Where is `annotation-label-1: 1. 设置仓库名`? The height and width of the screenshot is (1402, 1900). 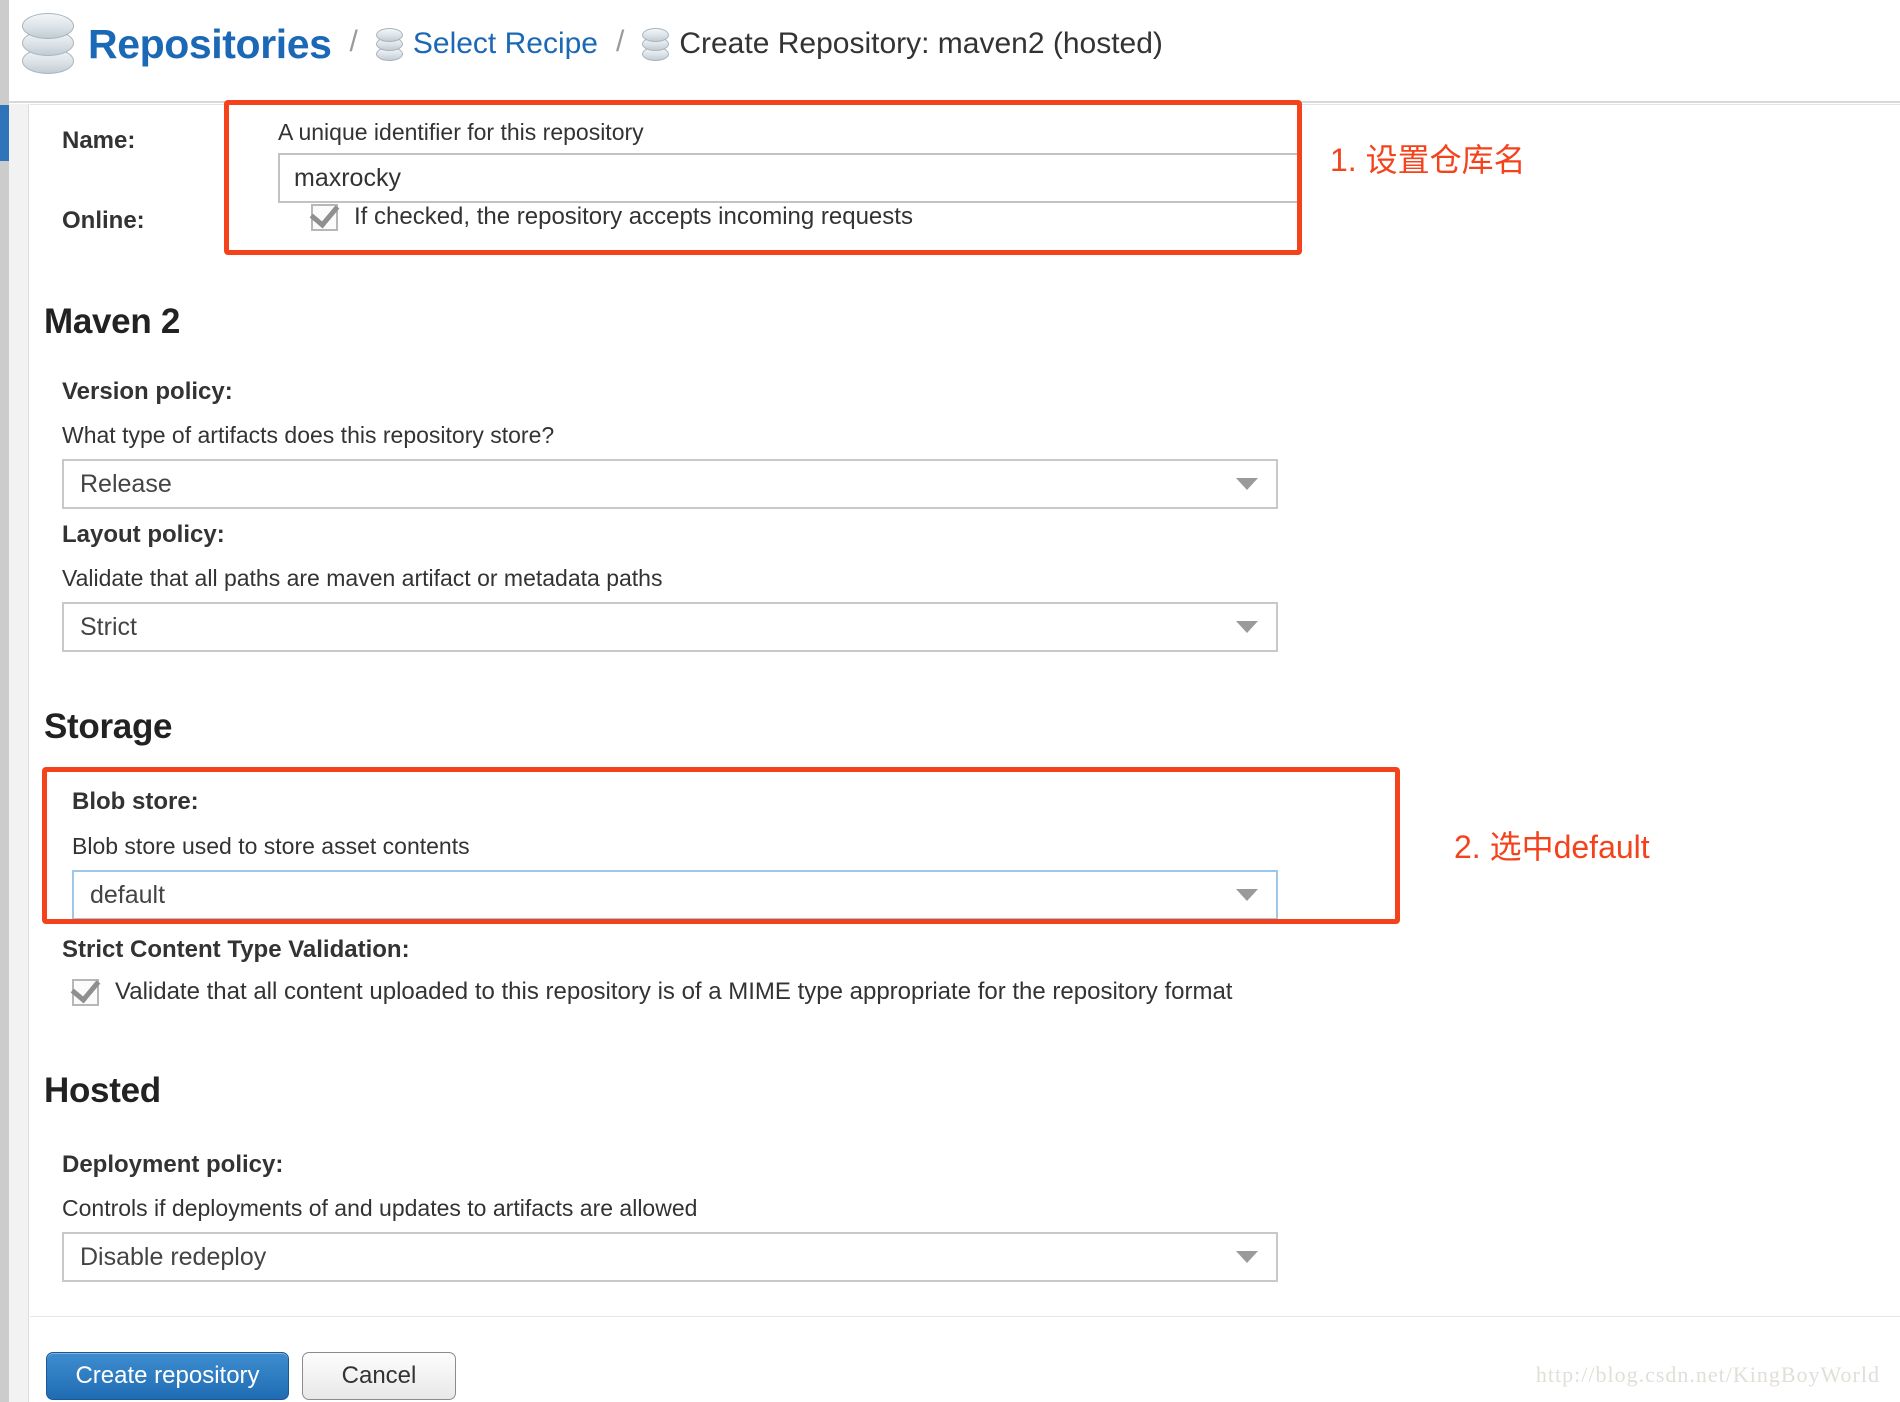 annotation-label-1: 1. 设置仓库名 is located at coordinates (1428, 160).